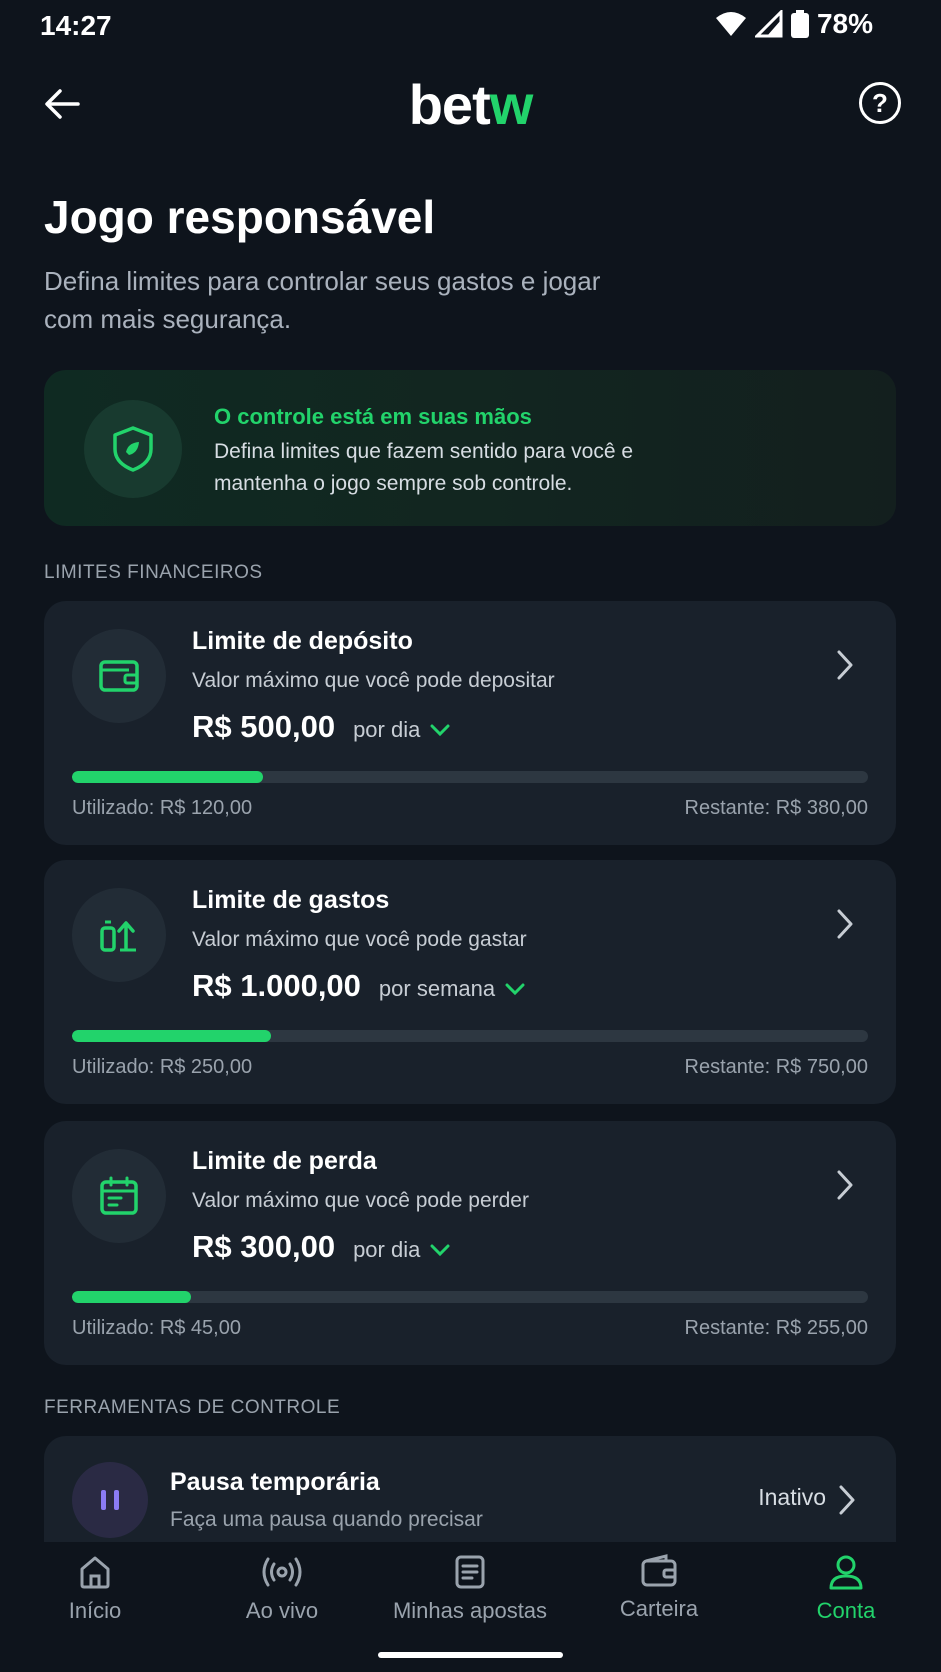 This screenshot has height=1672, width=941. What do you see at coordinates (282, 1610) in the screenshot?
I see `nav-label: Ao vivo` at bounding box center [282, 1610].